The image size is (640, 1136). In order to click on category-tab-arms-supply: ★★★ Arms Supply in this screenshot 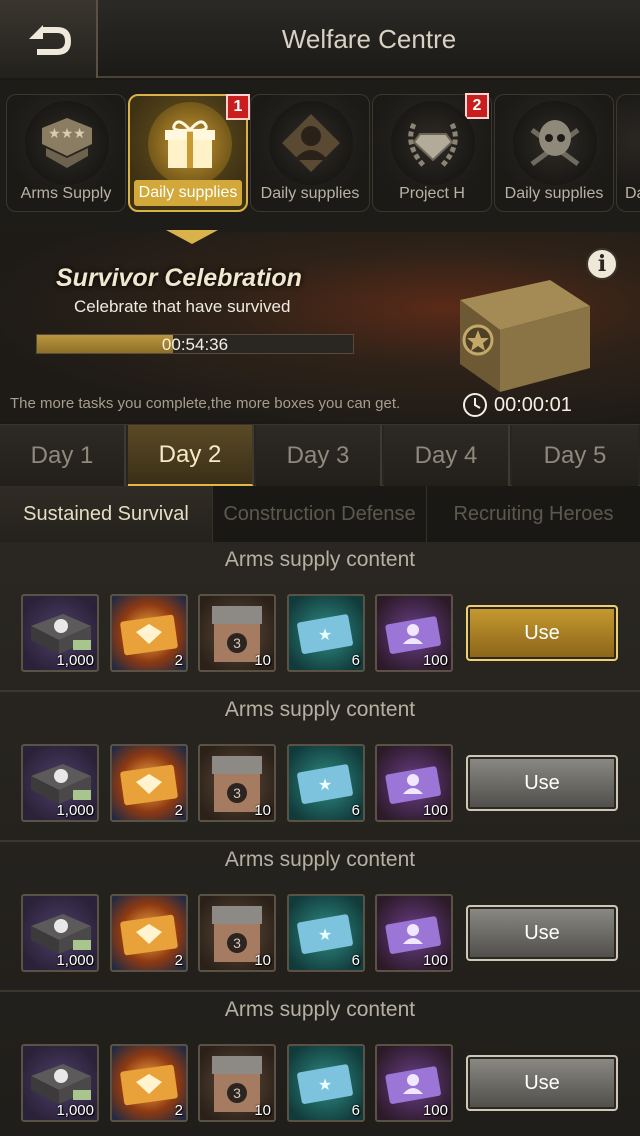, I will do `click(66, 153)`.